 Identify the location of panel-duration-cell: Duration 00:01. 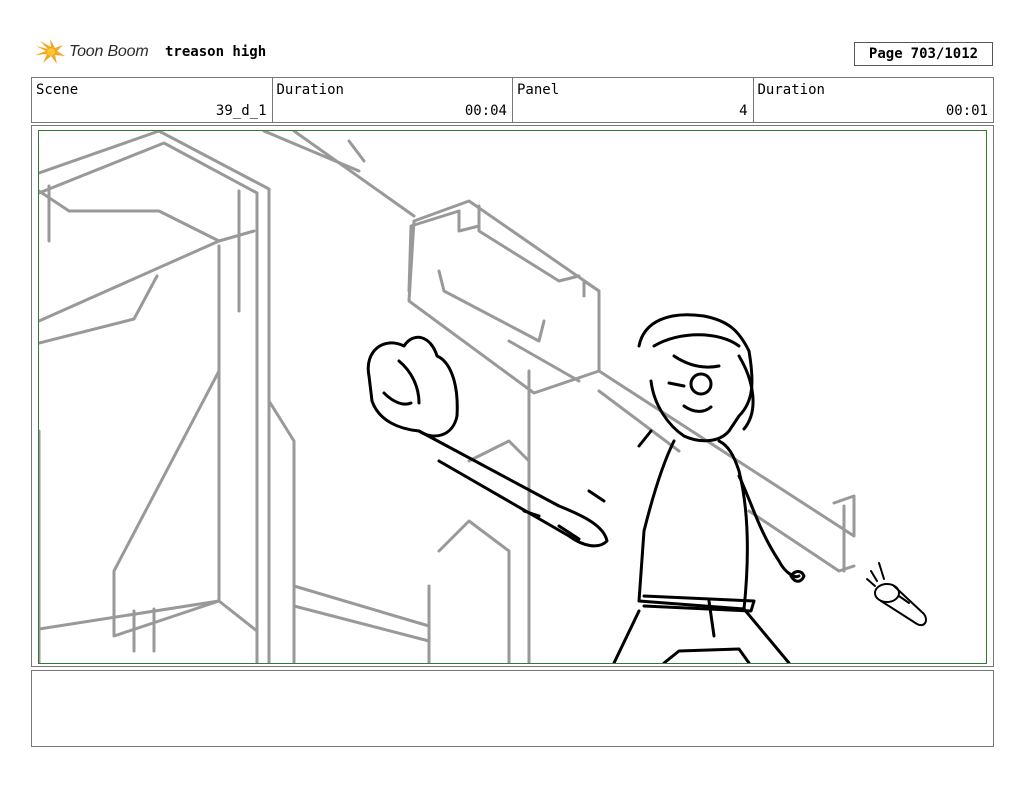
(874, 100).